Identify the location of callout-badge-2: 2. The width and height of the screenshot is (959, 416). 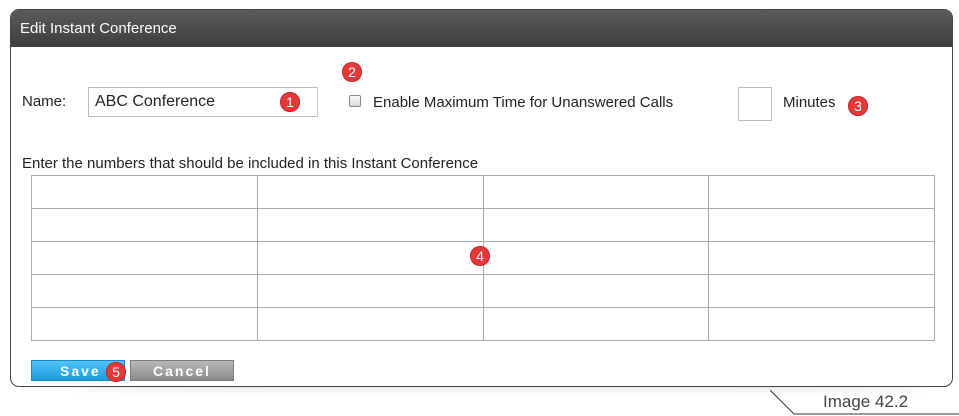
(352, 72).